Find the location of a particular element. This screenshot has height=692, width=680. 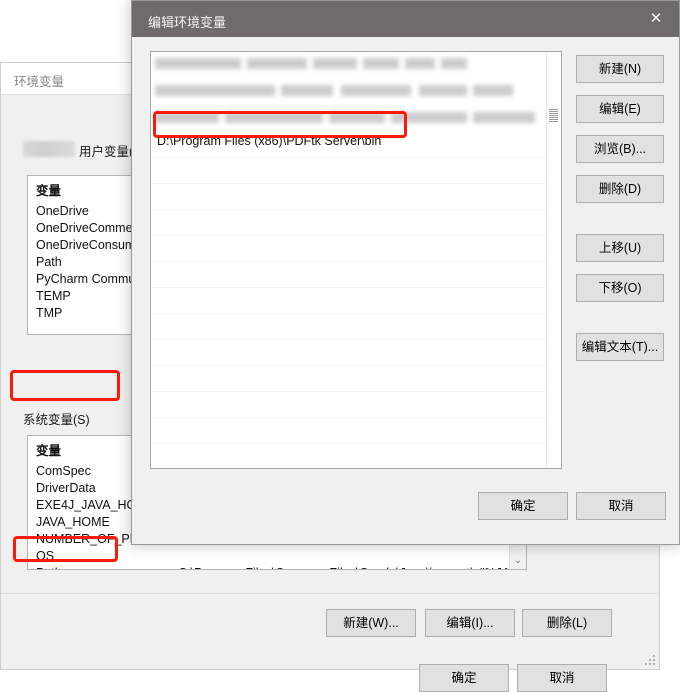

selected-path-entry: D:\Program Files (x86)\PDFtk Server\bin is located at coordinates (356, 144).